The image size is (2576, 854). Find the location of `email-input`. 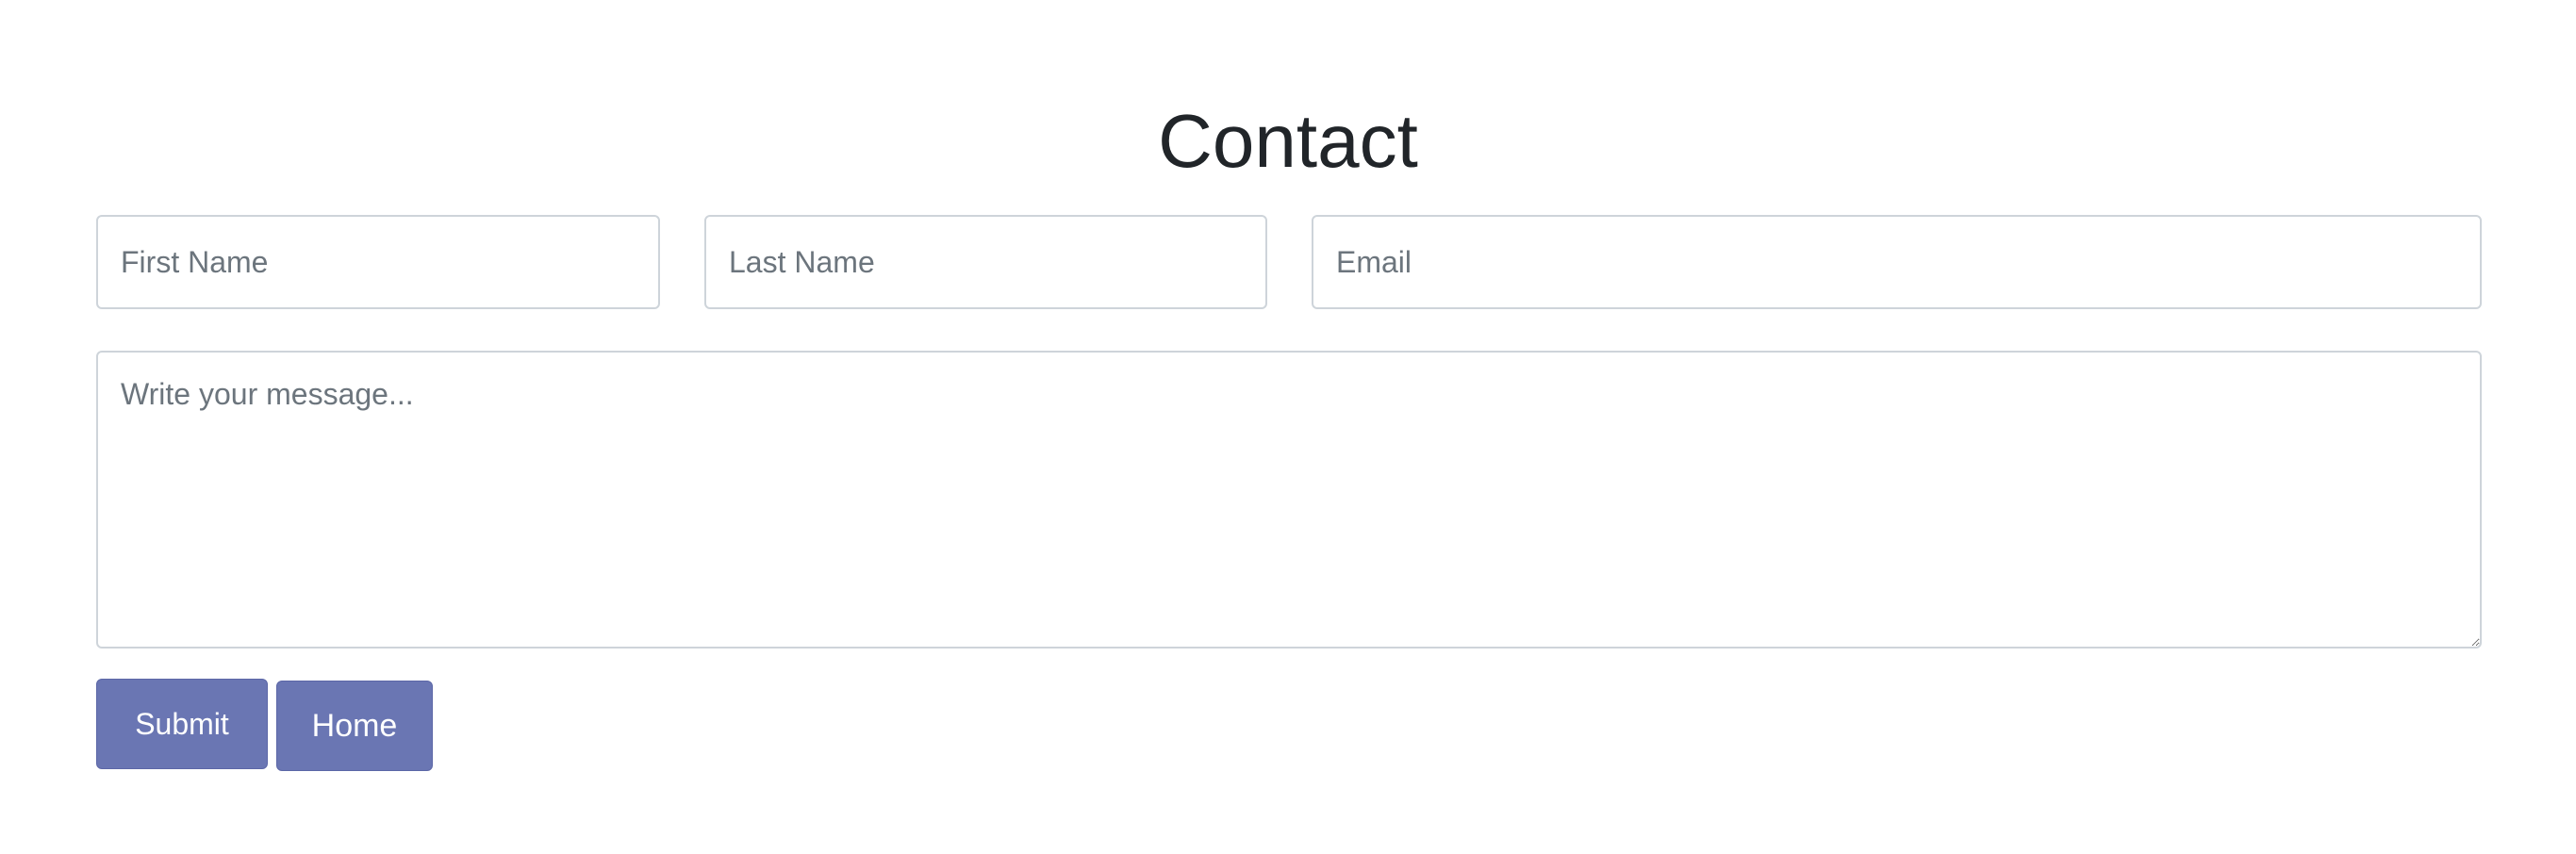

email-input is located at coordinates (1897, 262).